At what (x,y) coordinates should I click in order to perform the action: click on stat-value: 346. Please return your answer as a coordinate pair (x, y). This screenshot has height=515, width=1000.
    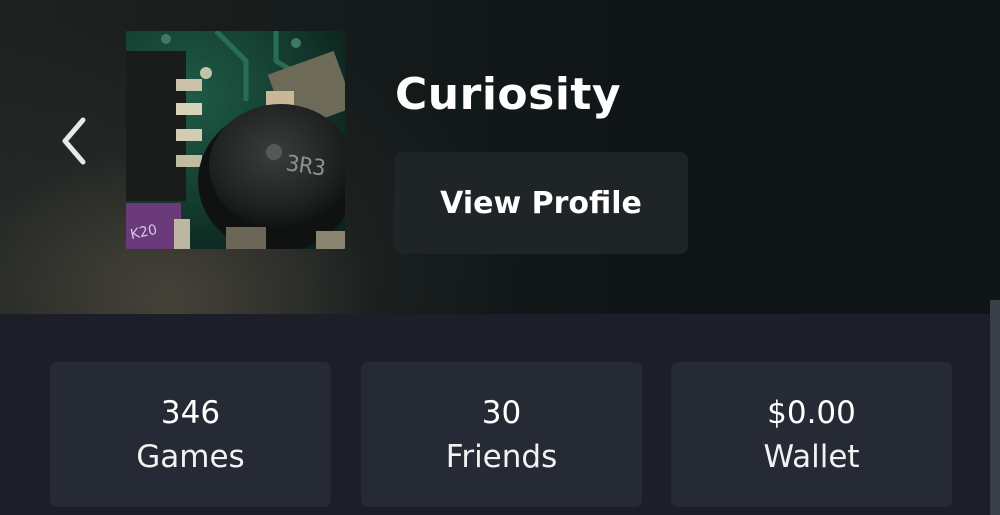
    Looking at the image, I should click on (190, 412).